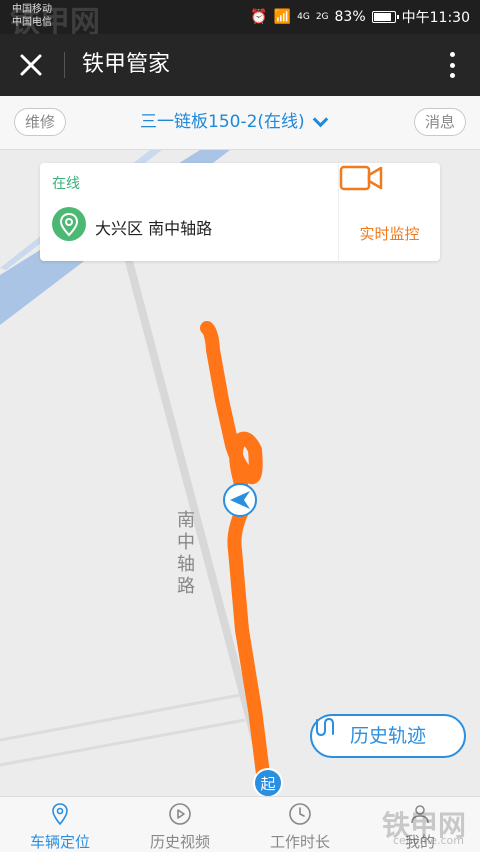 The width and height of the screenshot is (480, 852). I want to click on battery-icon, so click(385, 17).